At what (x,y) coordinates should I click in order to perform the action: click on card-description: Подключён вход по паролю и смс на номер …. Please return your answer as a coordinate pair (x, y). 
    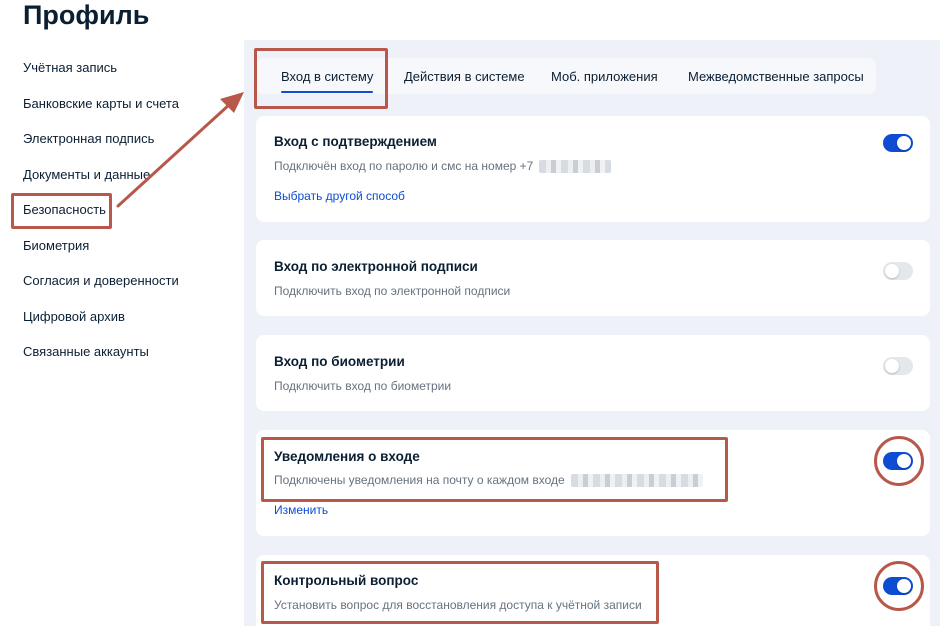
    Looking at the image, I should click on (443, 166).